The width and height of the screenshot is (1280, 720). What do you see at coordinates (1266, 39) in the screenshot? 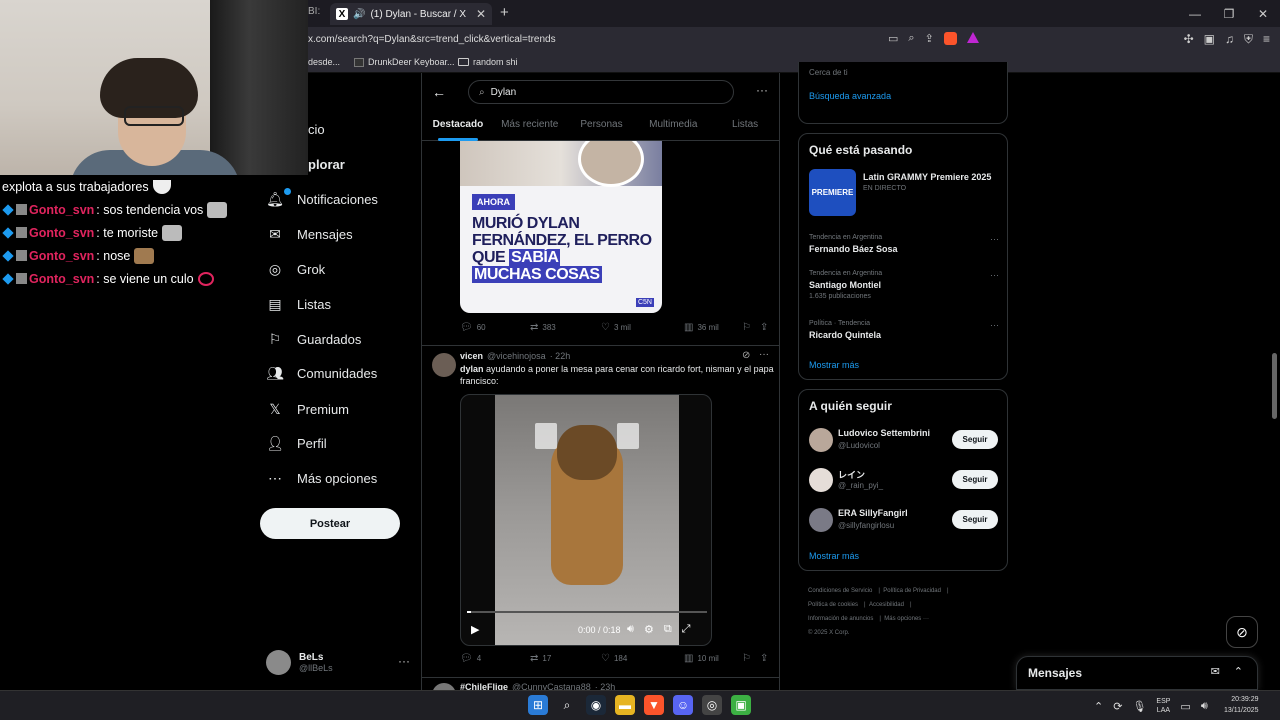
I see `menu-icon: ≡` at bounding box center [1266, 39].